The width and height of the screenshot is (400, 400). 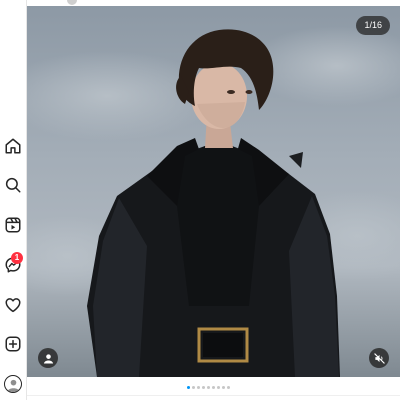 I want to click on user-tag-icon, so click(x=48, y=358).